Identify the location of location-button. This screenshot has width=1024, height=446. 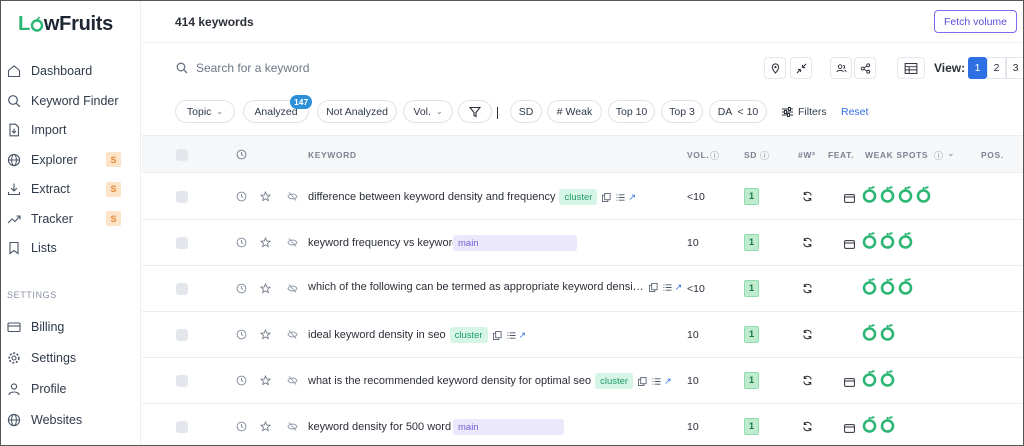
(775, 68).